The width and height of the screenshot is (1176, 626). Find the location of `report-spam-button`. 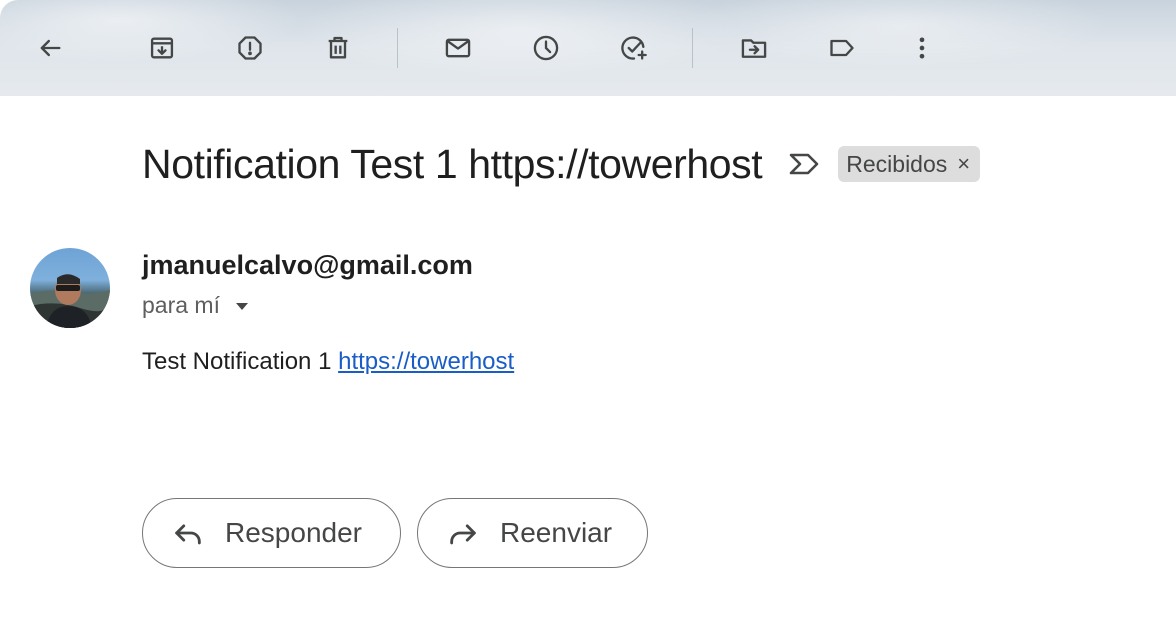

report-spam-button is located at coordinates (250, 48).